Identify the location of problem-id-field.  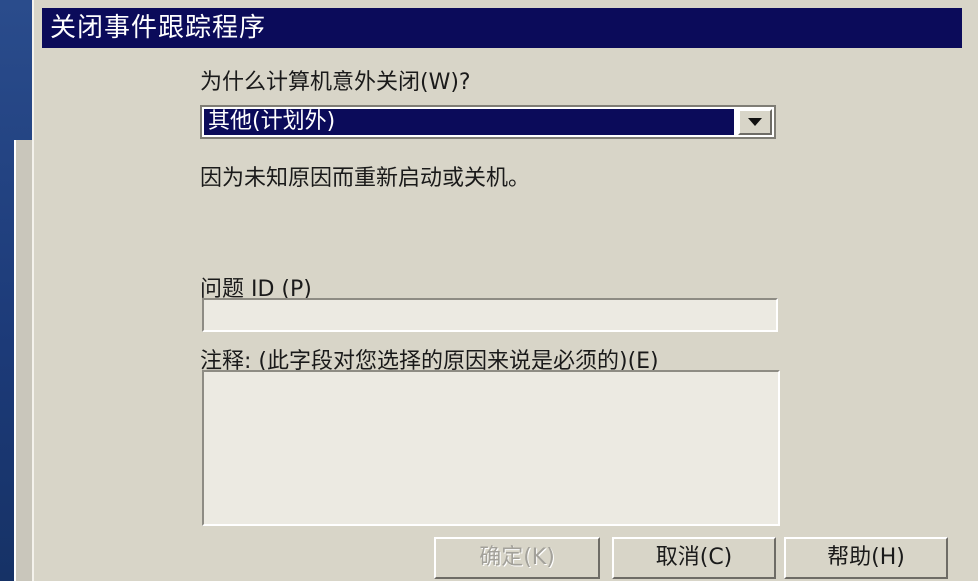
(490, 315).